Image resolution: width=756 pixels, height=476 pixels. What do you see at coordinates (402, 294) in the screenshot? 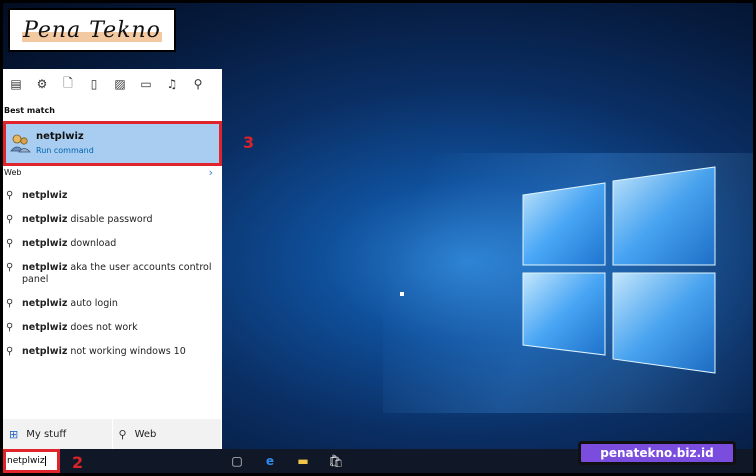
I see `cursor-dot` at bounding box center [402, 294].